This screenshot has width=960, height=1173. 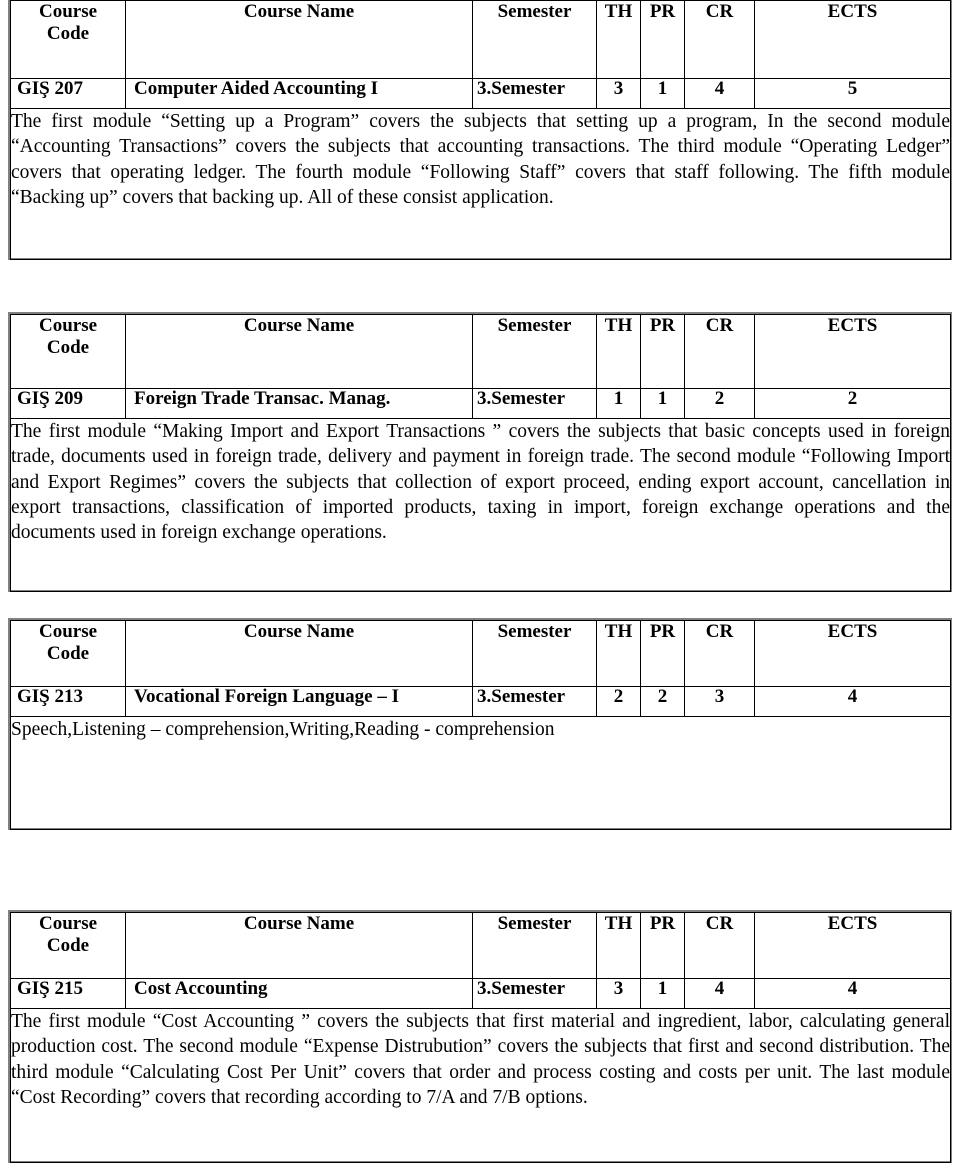 What do you see at coordinates (299, 701) in the screenshot?
I see `cell-course-name: Vocational Foreign Language – I` at bounding box center [299, 701].